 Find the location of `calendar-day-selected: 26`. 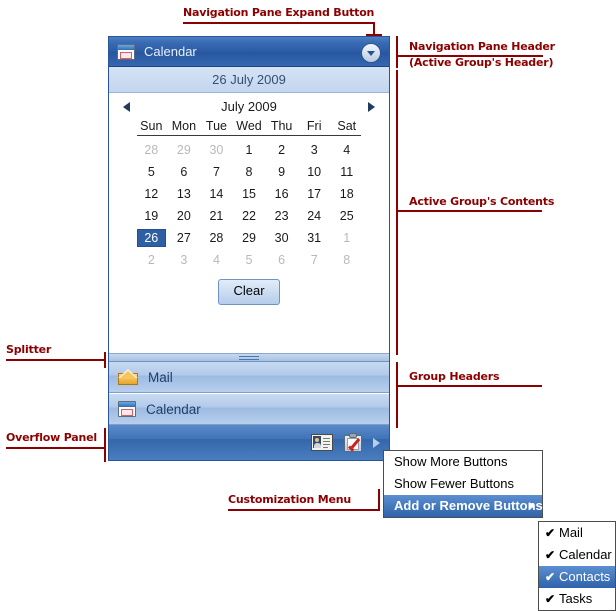

calendar-day-selected: 26 is located at coordinates (151, 238).